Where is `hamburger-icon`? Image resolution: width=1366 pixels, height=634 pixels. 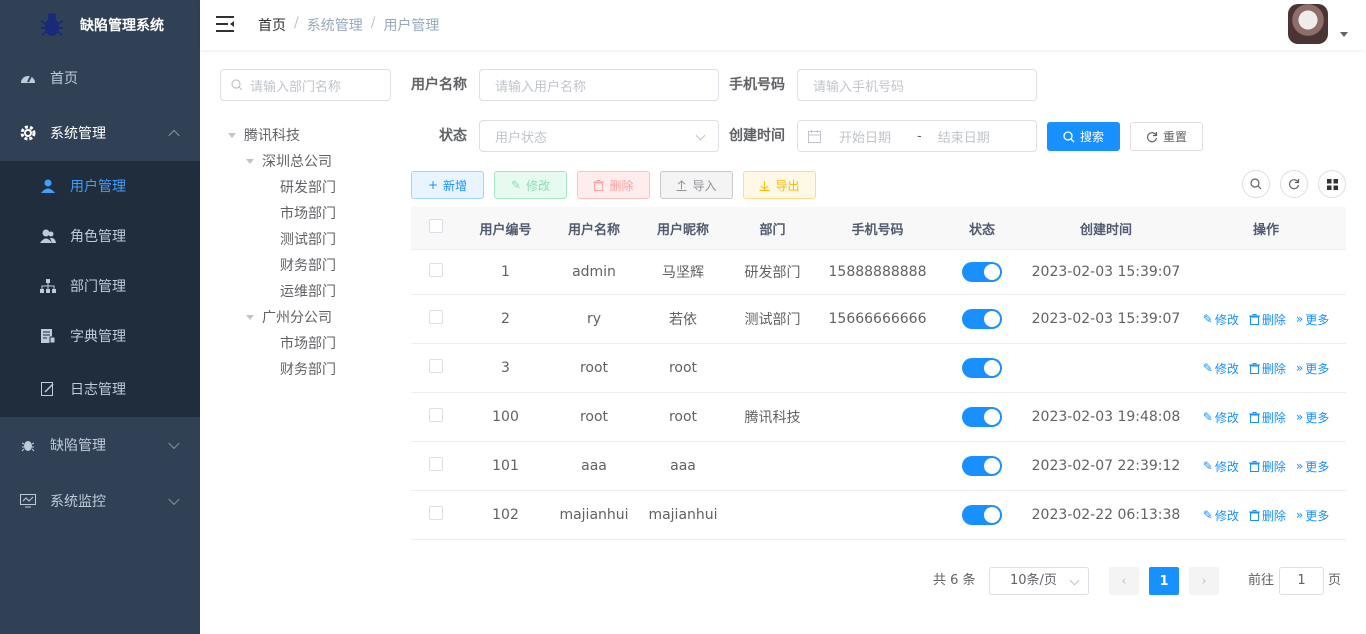 hamburger-icon is located at coordinates (225, 24).